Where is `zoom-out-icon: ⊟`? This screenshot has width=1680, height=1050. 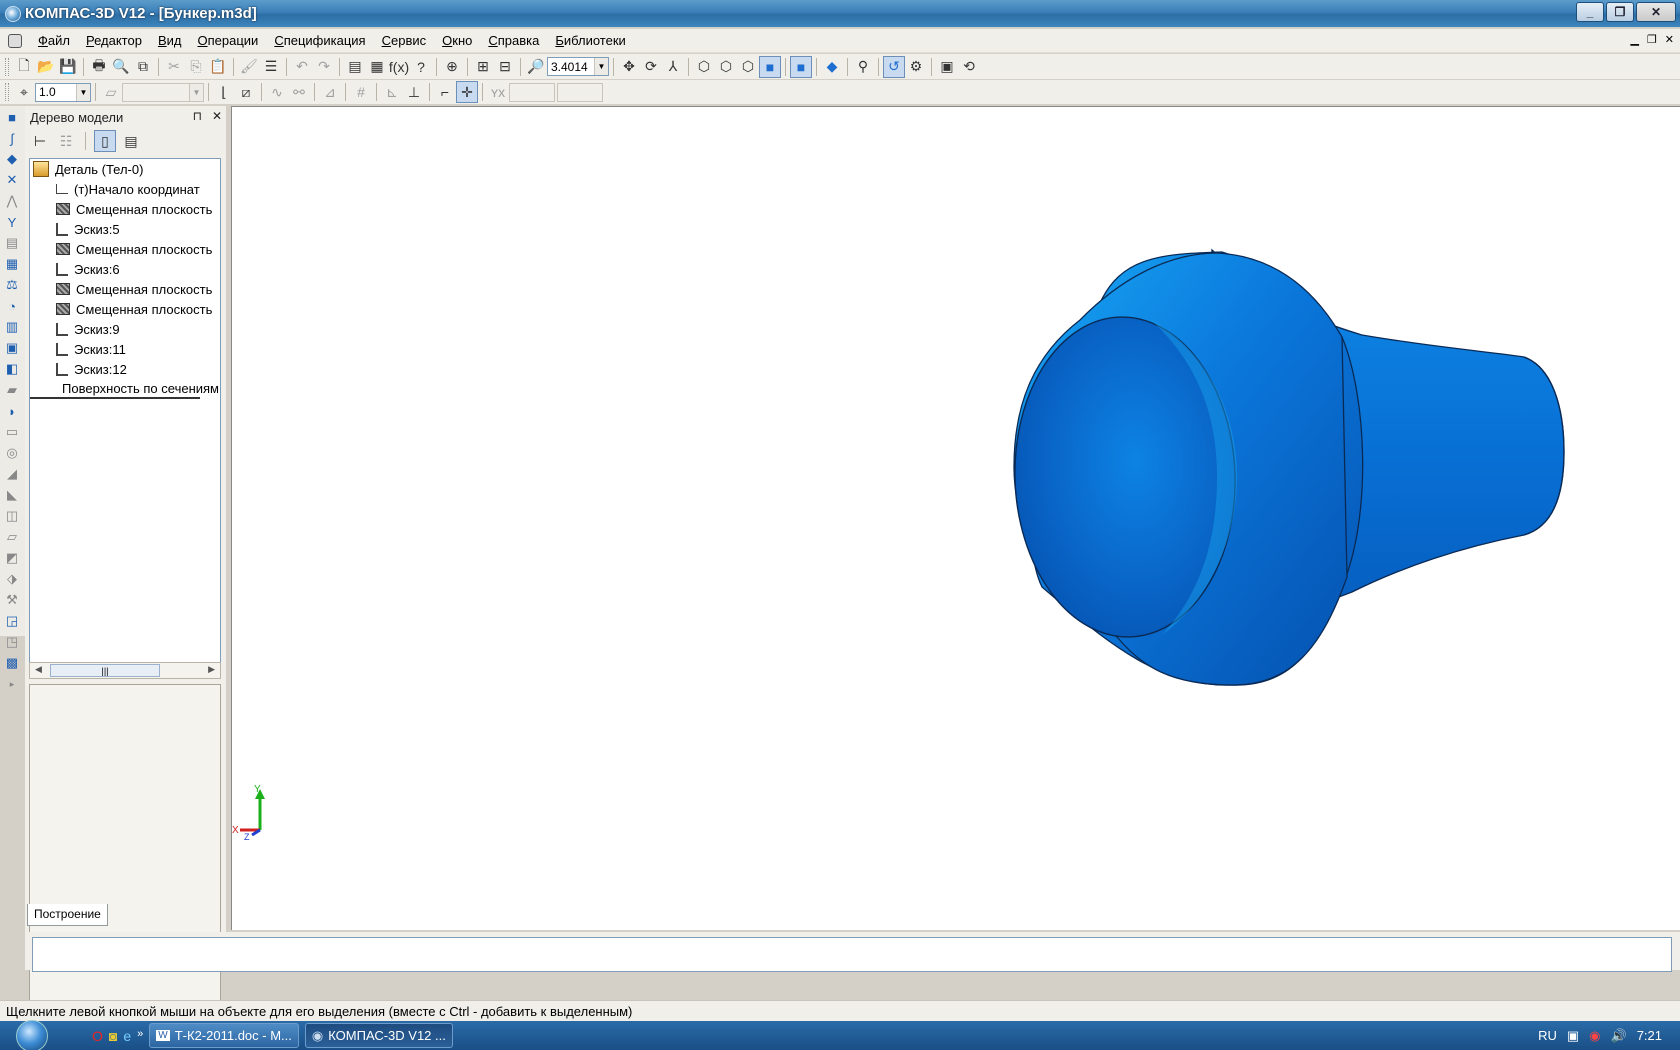 zoom-out-icon: ⊟ is located at coordinates (505, 67).